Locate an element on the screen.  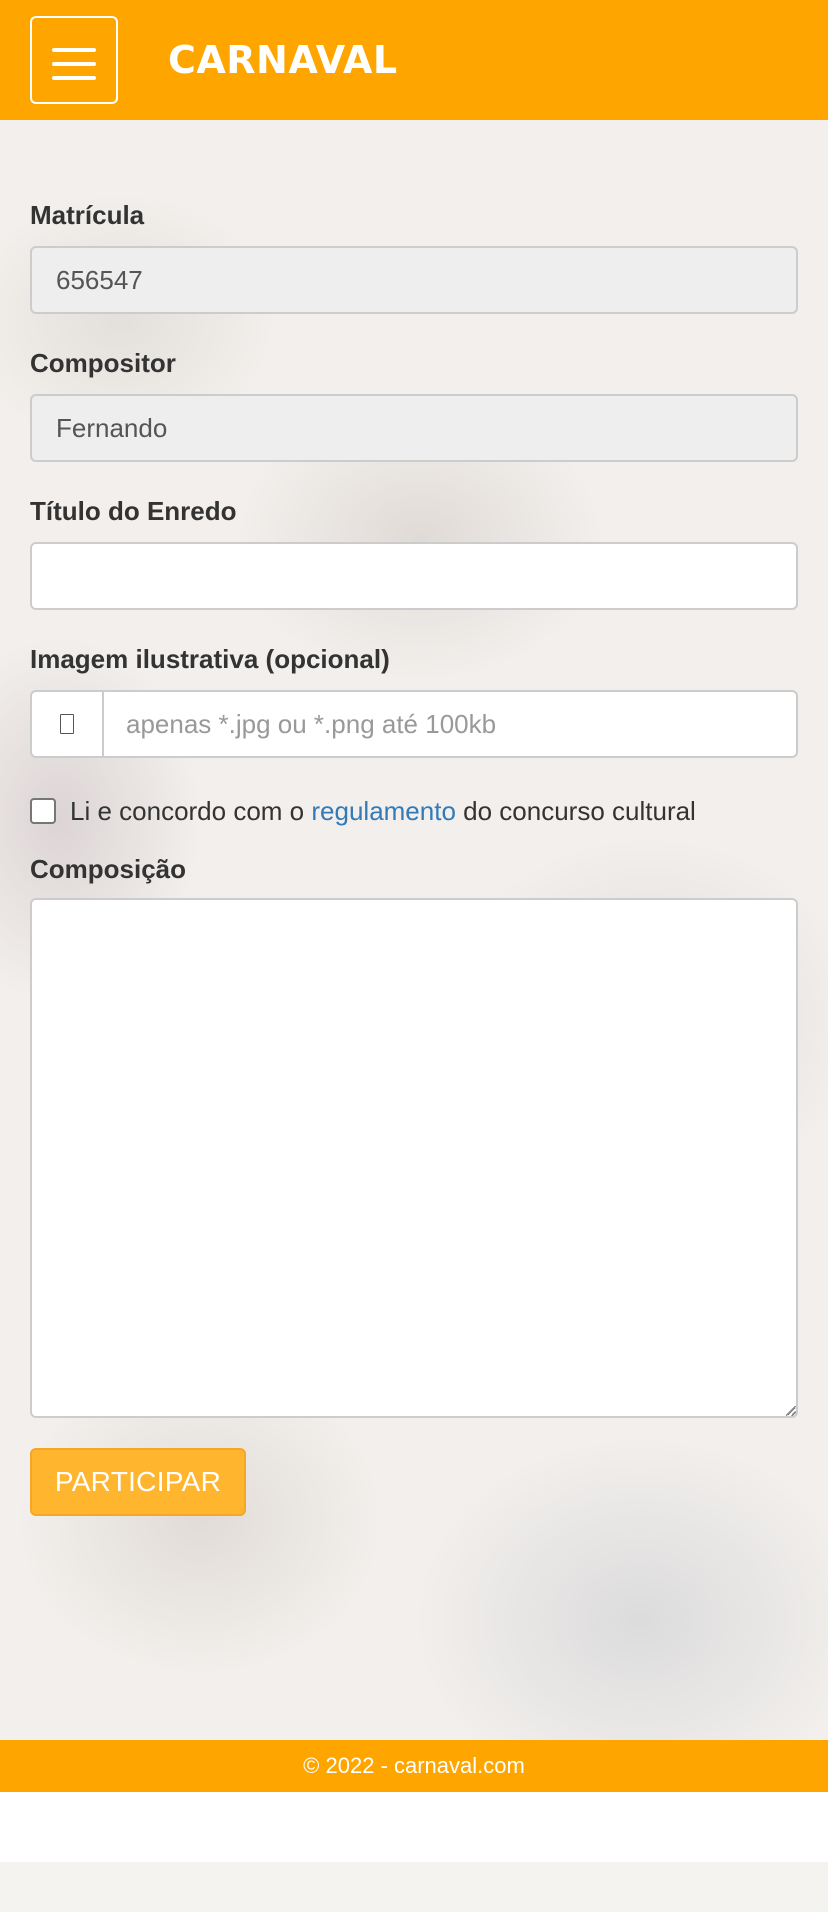
file-picker-button is located at coordinates (66, 724).